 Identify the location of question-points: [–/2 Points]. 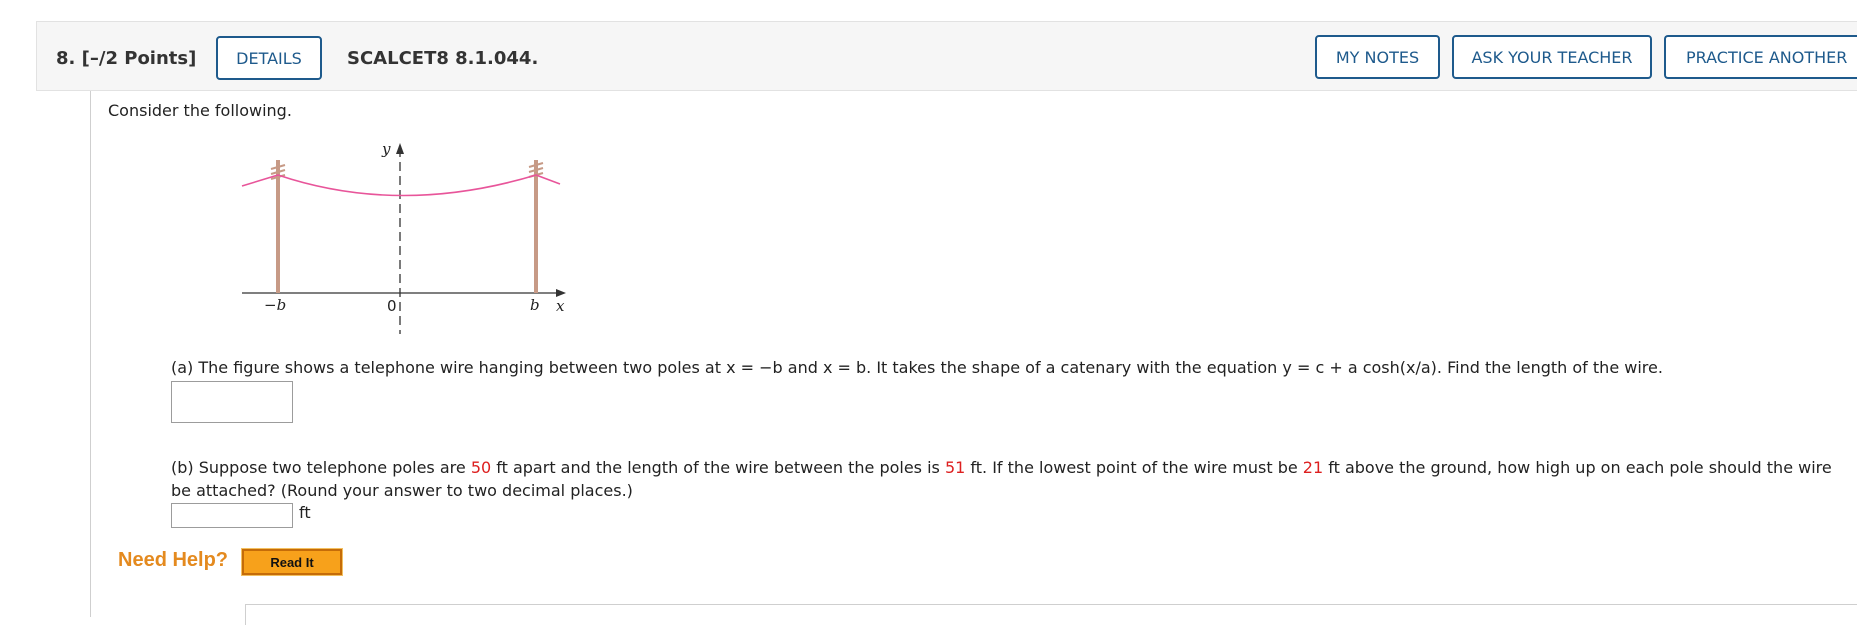
(139, 58).